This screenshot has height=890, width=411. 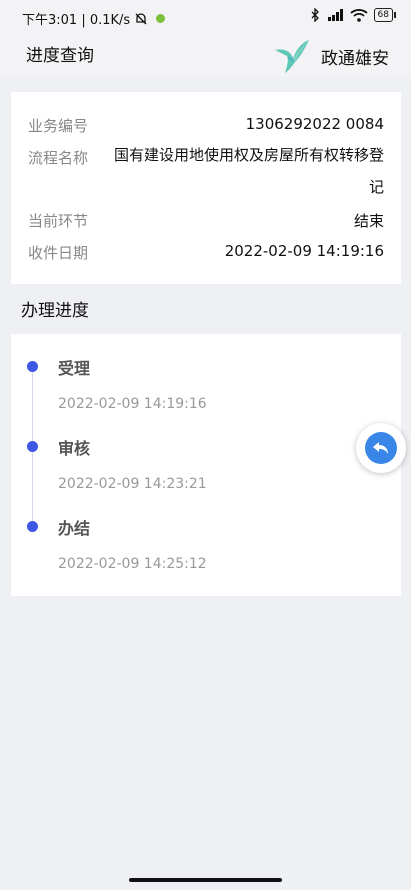 I want to click on home-indicator, so click(x=205, y=880).